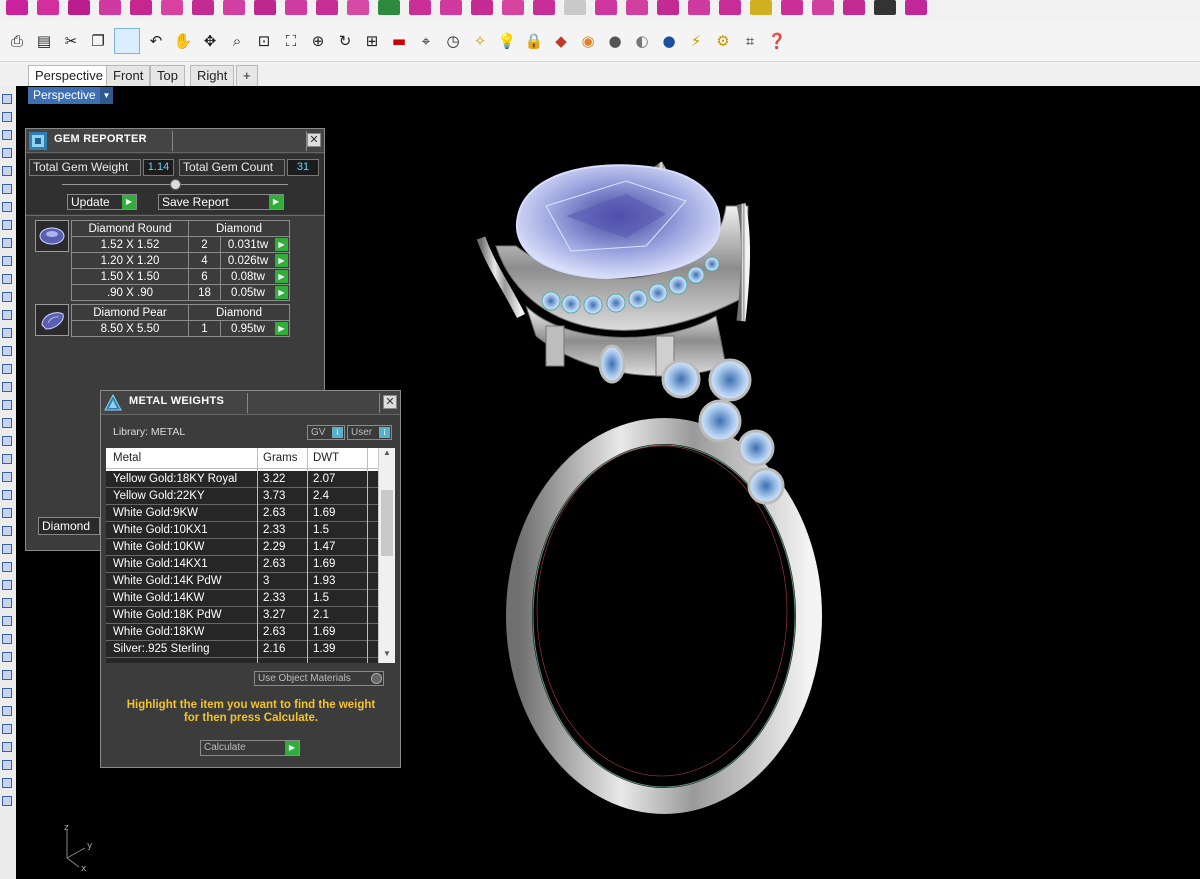 The width and height of the screenshot is (1200, 879). Describe the element at coordinates (255, 292) in the screenshot. I see `gem-weight-cell: 0.05tw ▶` at that location.